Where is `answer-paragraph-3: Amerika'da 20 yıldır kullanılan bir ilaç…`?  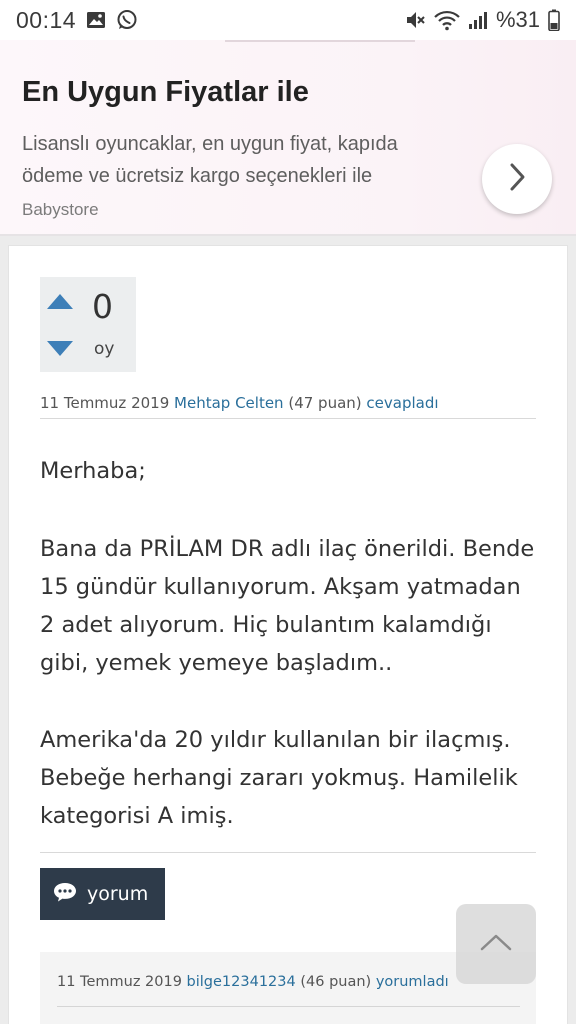
answer-paragraph-3: Amerika'da 20 yıldır kullanılan bir ilaç… is located at coordinates (279, 778).